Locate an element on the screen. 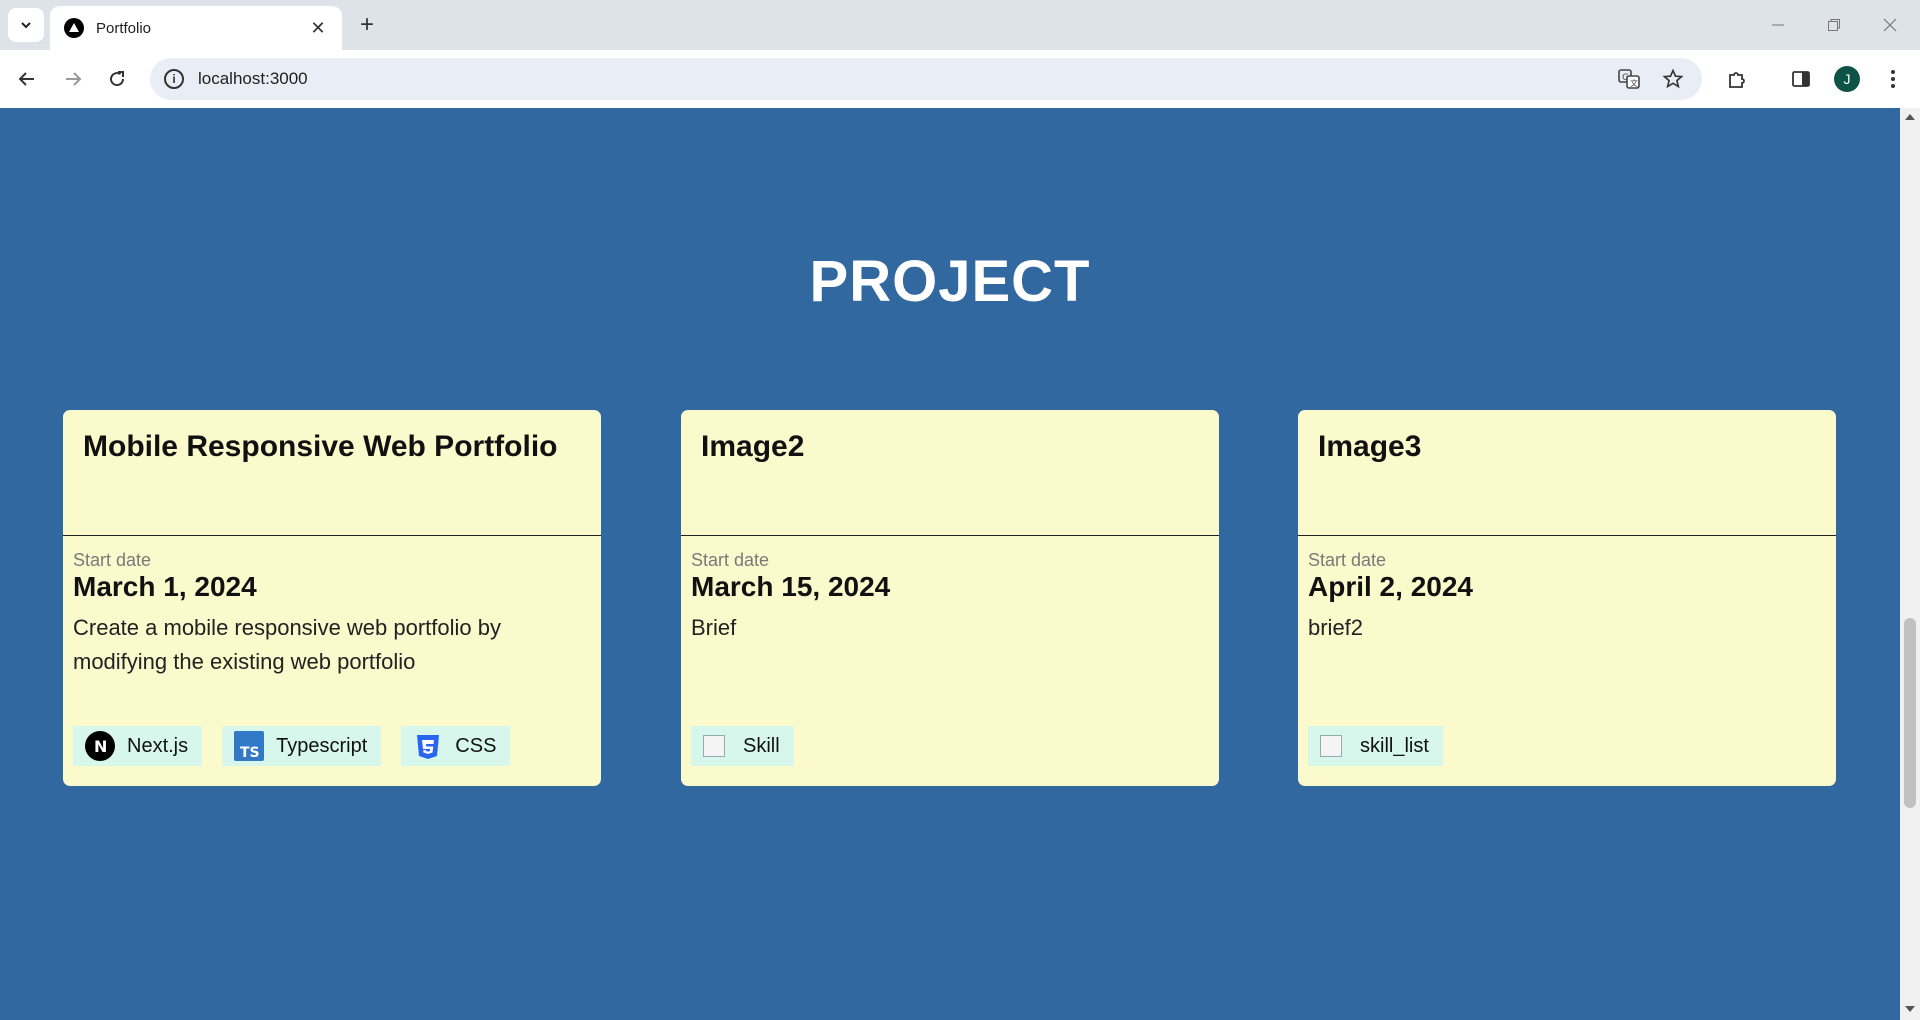  skill-label: CSS is located at coordinates (476, 745).